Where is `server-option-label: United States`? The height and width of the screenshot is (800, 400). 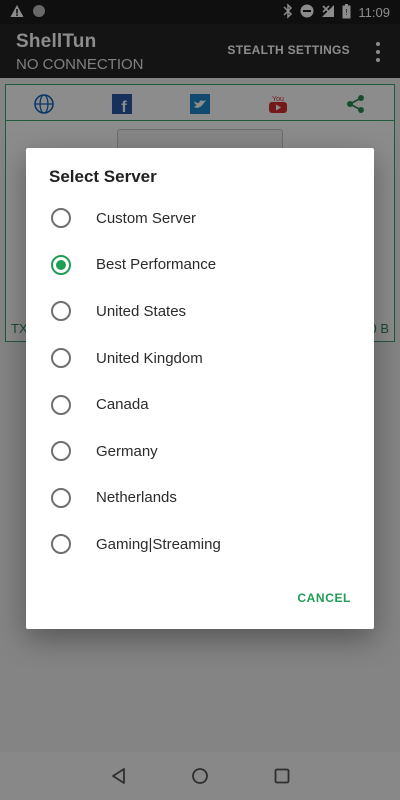 server-option-label: United States is located at coordinates (141, 311).